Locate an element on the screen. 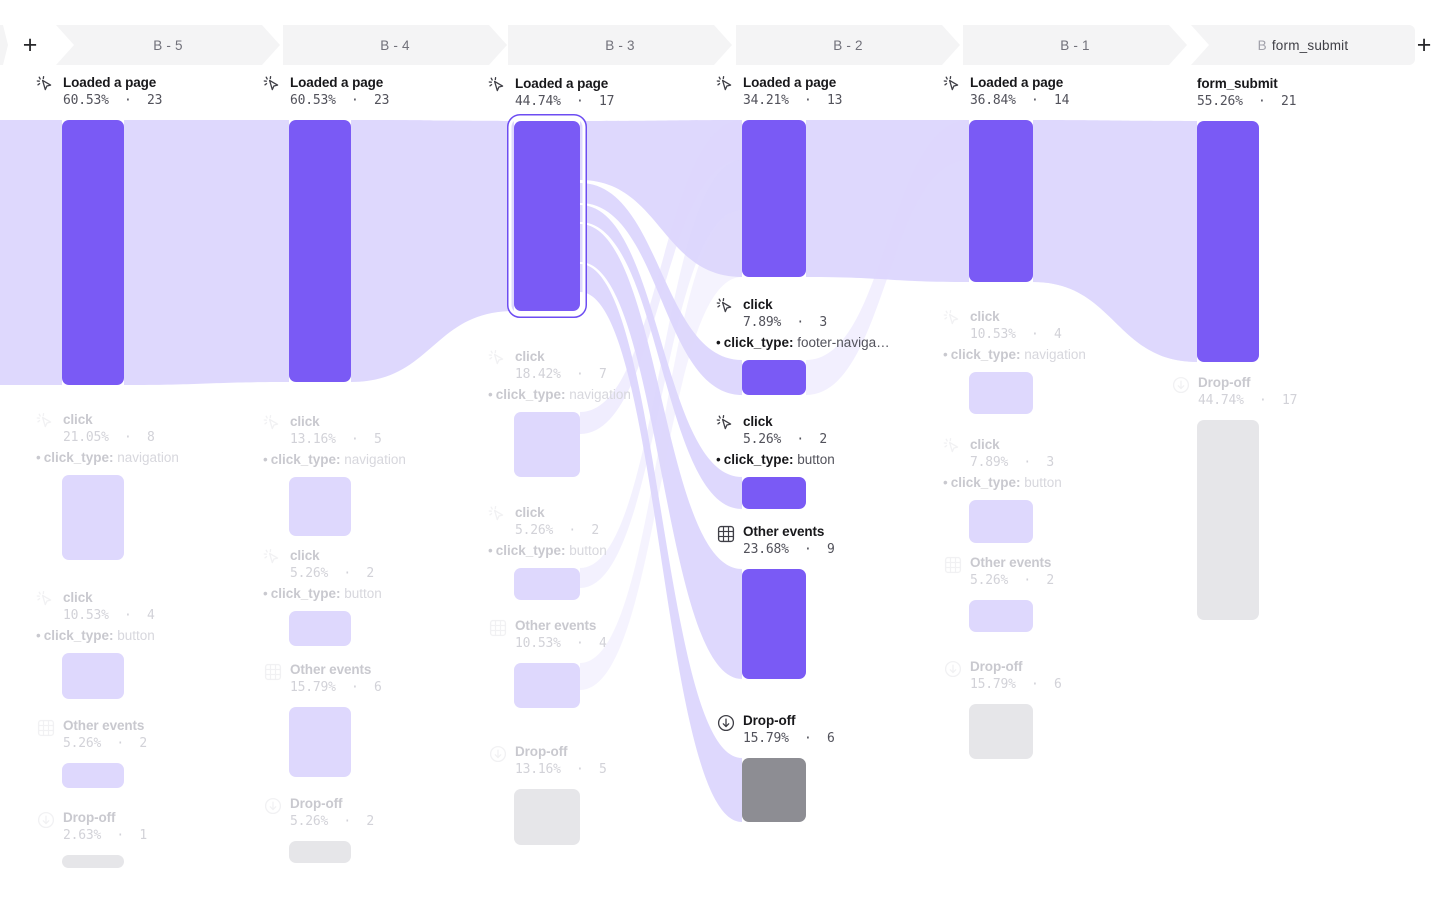 The height and width of the screenshot is (906, 1440). sankey-node-label: Loaded a page 36.84% · 14 is located at coordinates (1006, 92).